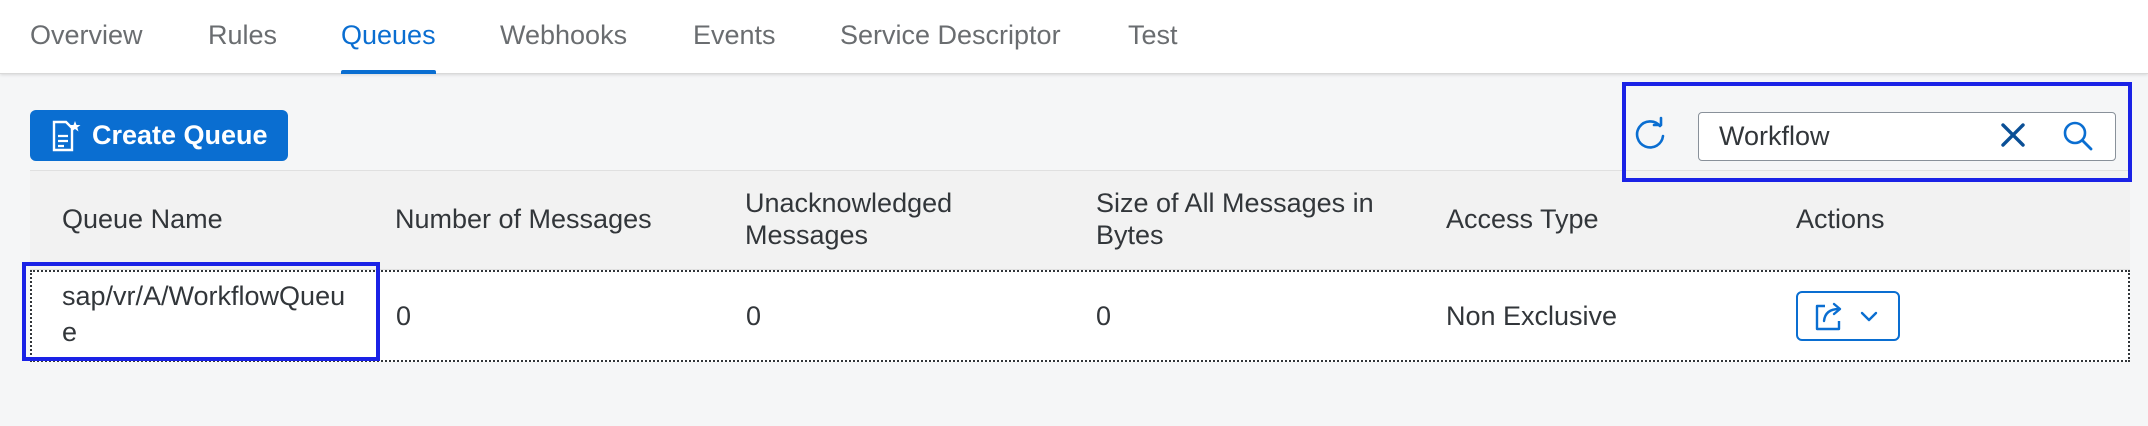  I want to click on number-of-messages-cell: 0, so click(404, 316).